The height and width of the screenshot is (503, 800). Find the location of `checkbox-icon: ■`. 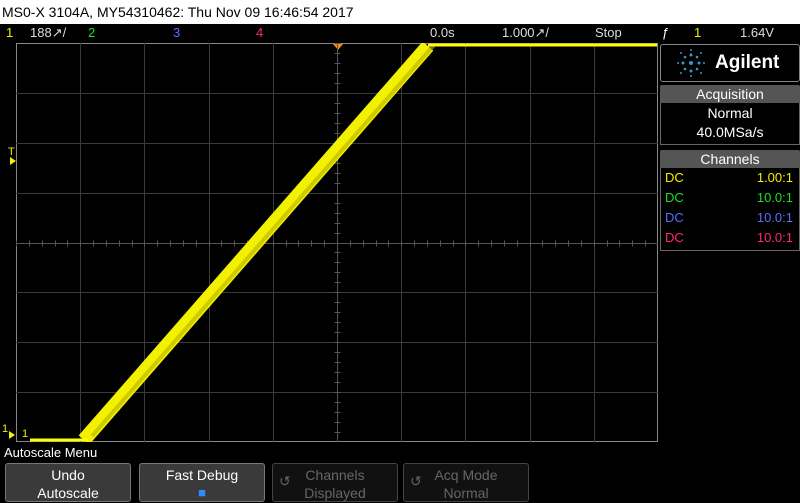

checkbox-icon: ■ is located at coordinates (202, 492).